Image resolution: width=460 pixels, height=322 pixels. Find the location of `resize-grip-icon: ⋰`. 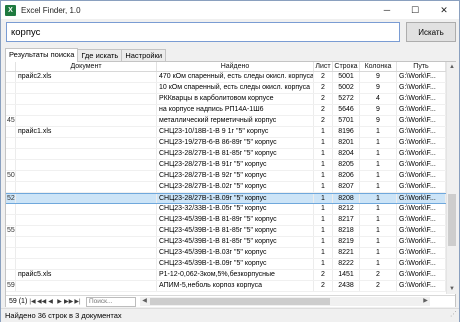

resize-grip-icon: ⋰ is located at coordinates (453, 314).